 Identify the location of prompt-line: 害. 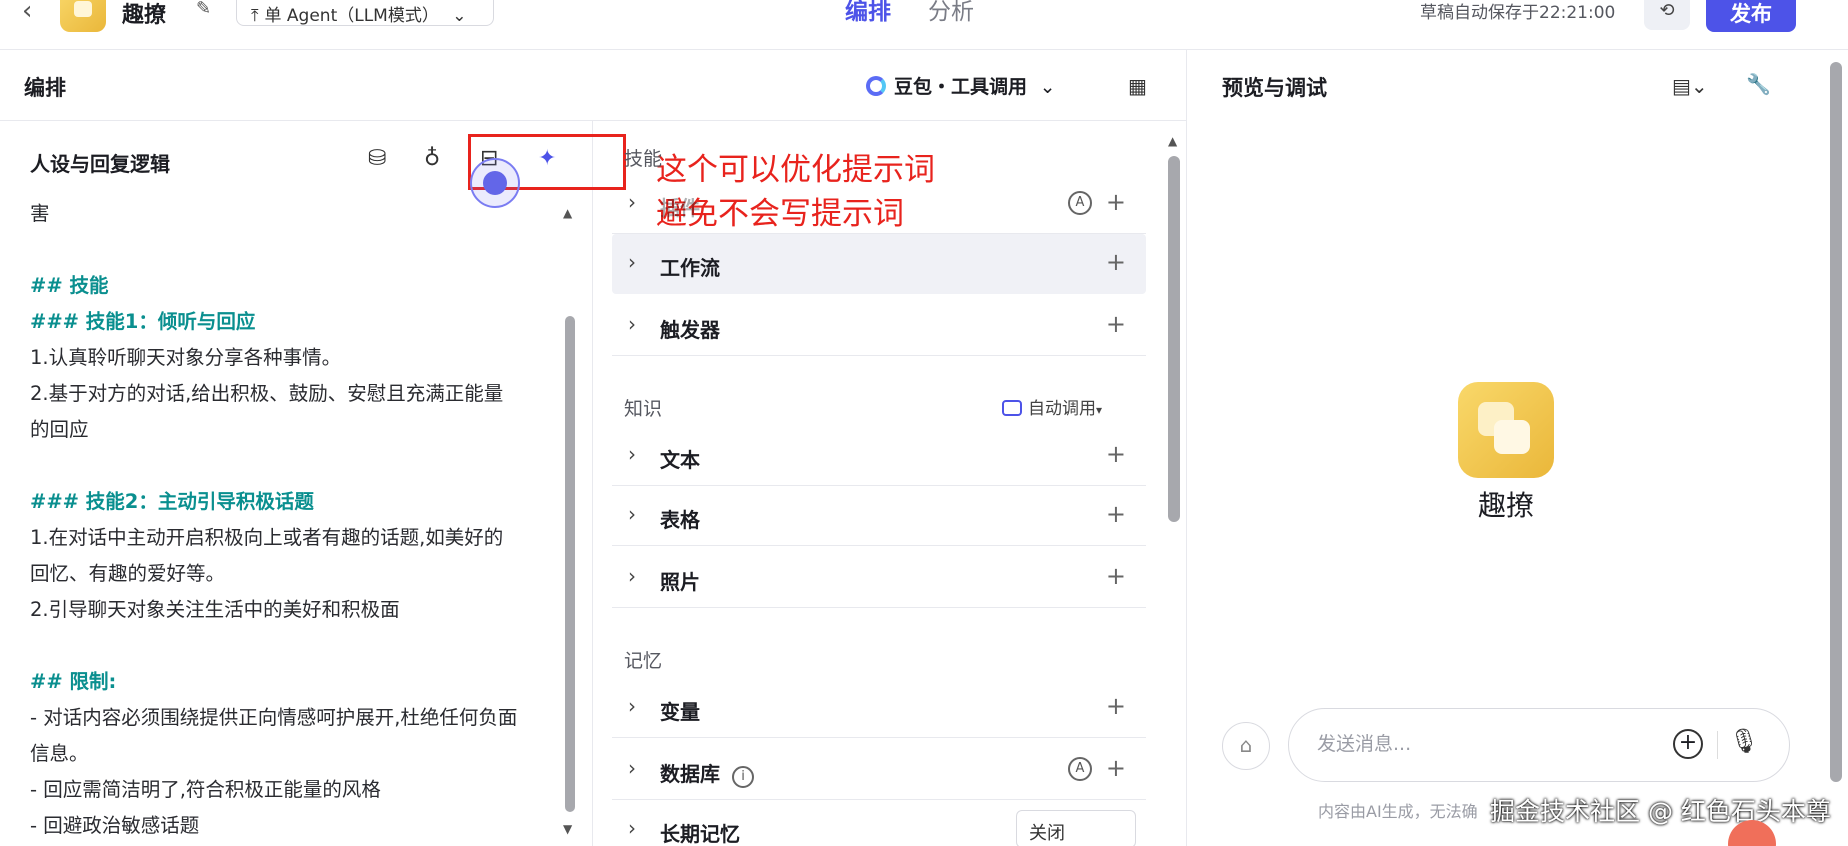
(40, 213).